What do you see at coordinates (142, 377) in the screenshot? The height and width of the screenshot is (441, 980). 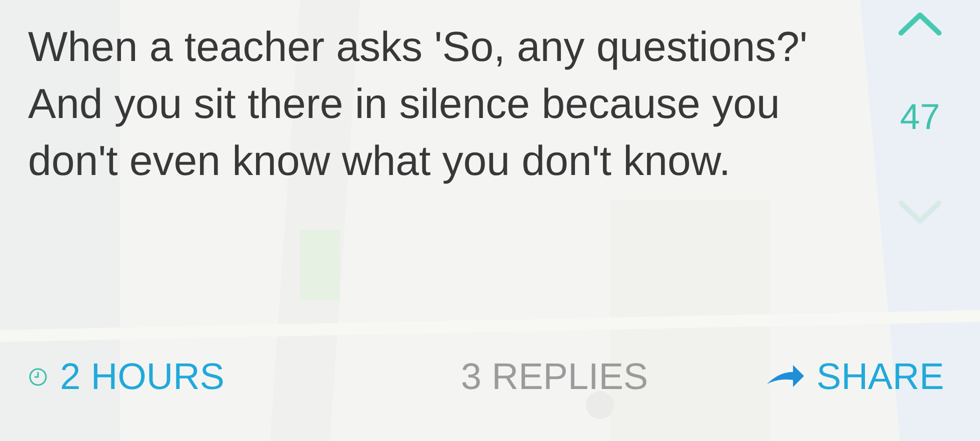 I see `post-time: 2 HOURS` at bounding box center [142, 377].